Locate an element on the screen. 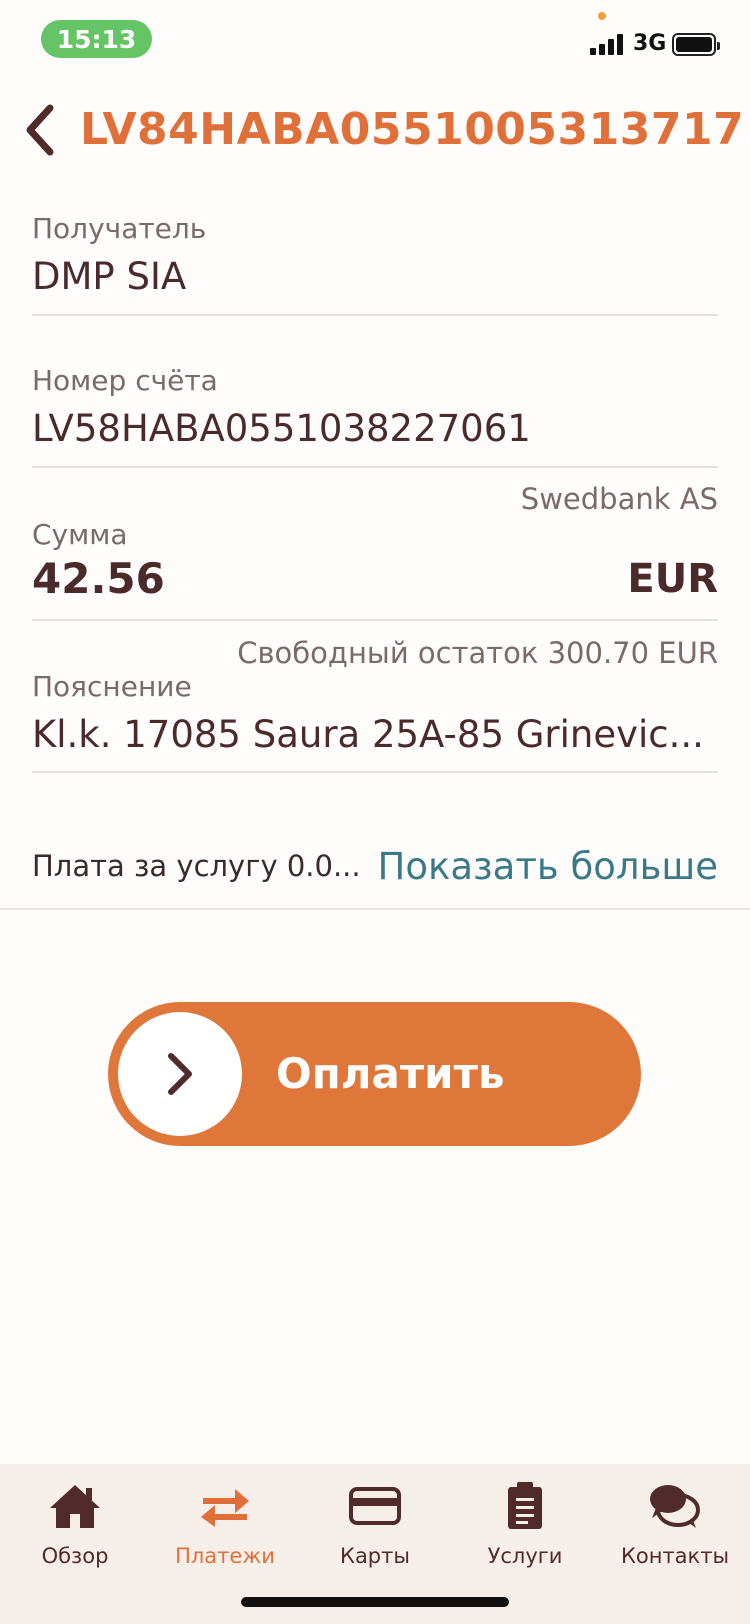 Image resolution: width=750 pixels, height=1624 pixels. pay-button-label: Оплатить is located at coordinates (390, 1073).